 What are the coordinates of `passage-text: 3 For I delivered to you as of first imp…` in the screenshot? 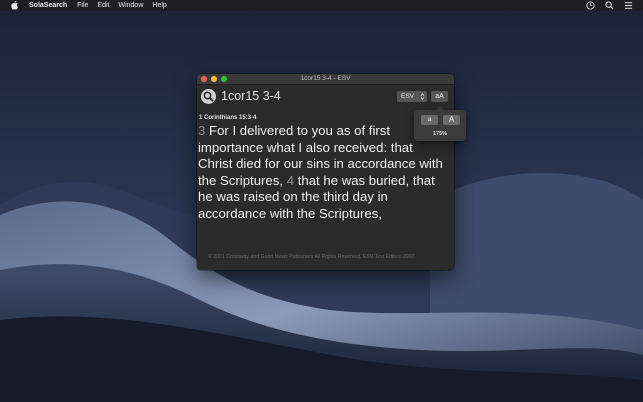 It's located at (324, 173).